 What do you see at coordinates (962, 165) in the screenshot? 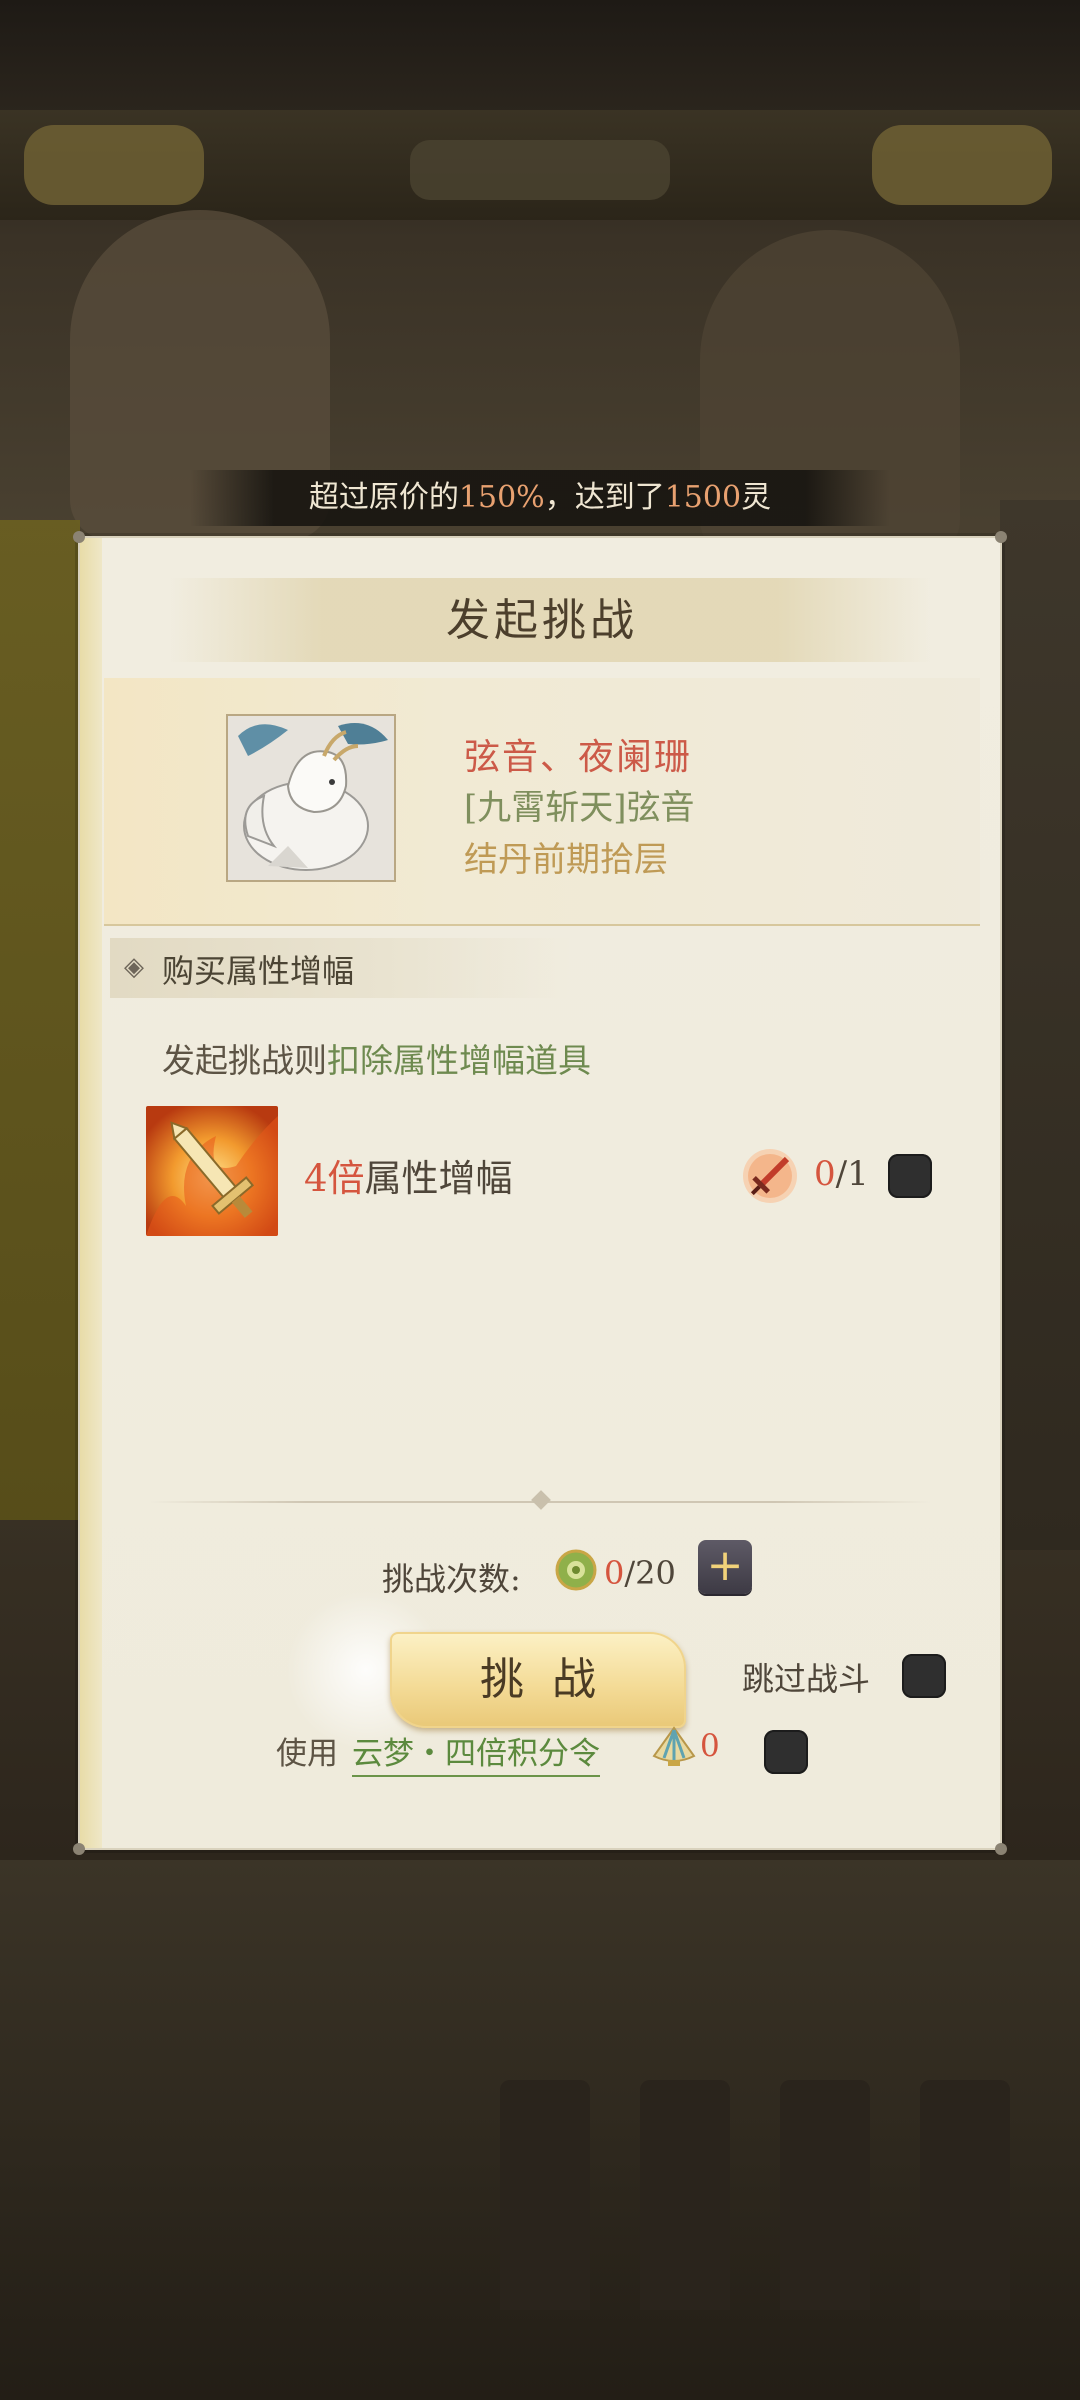
I see `background-right-pill` at bounding box center [962, 165].